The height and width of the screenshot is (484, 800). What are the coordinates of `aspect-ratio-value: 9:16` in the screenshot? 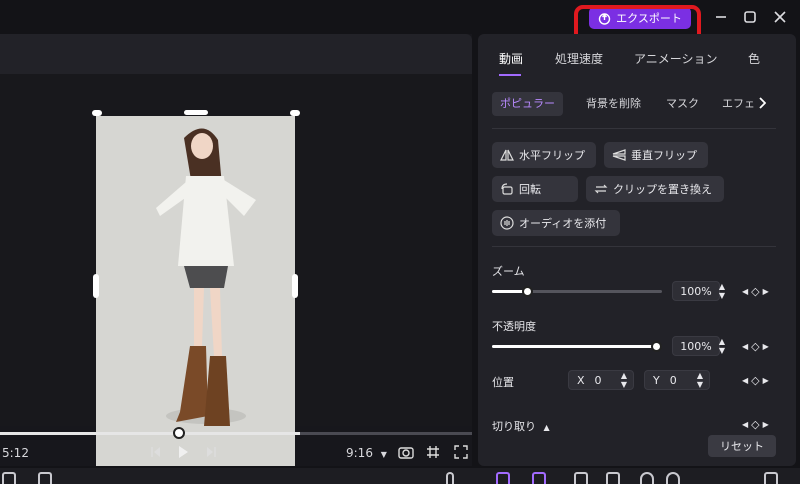 It's located at (359, 453).